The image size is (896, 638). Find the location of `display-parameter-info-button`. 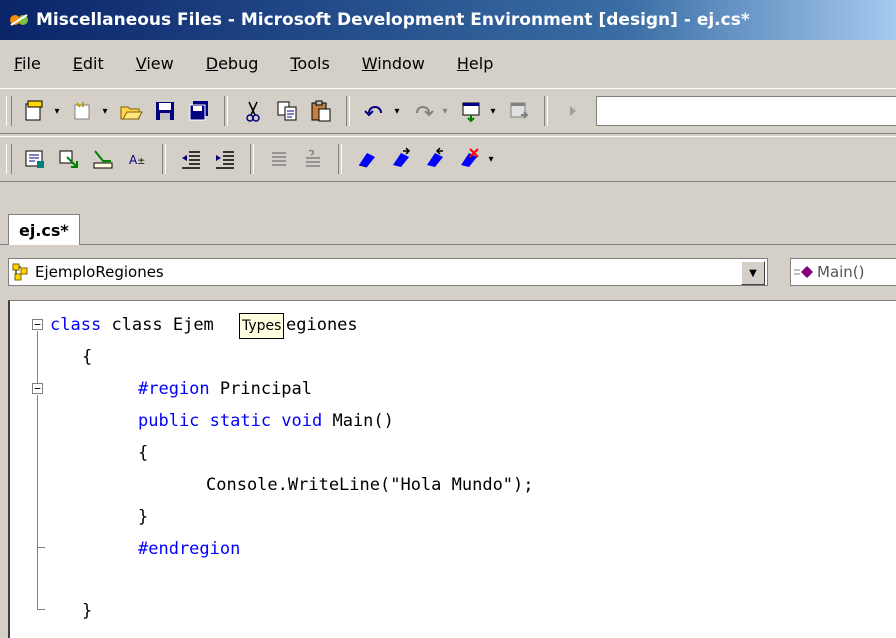

display-parameter-info-button is located at coordinates (69, 159).